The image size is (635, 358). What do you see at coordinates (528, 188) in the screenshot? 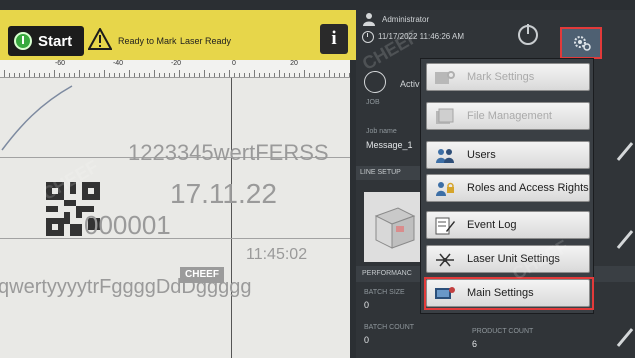
I see `menu-item-label: Roles and Access Rights` at bounding box center [528, 188].